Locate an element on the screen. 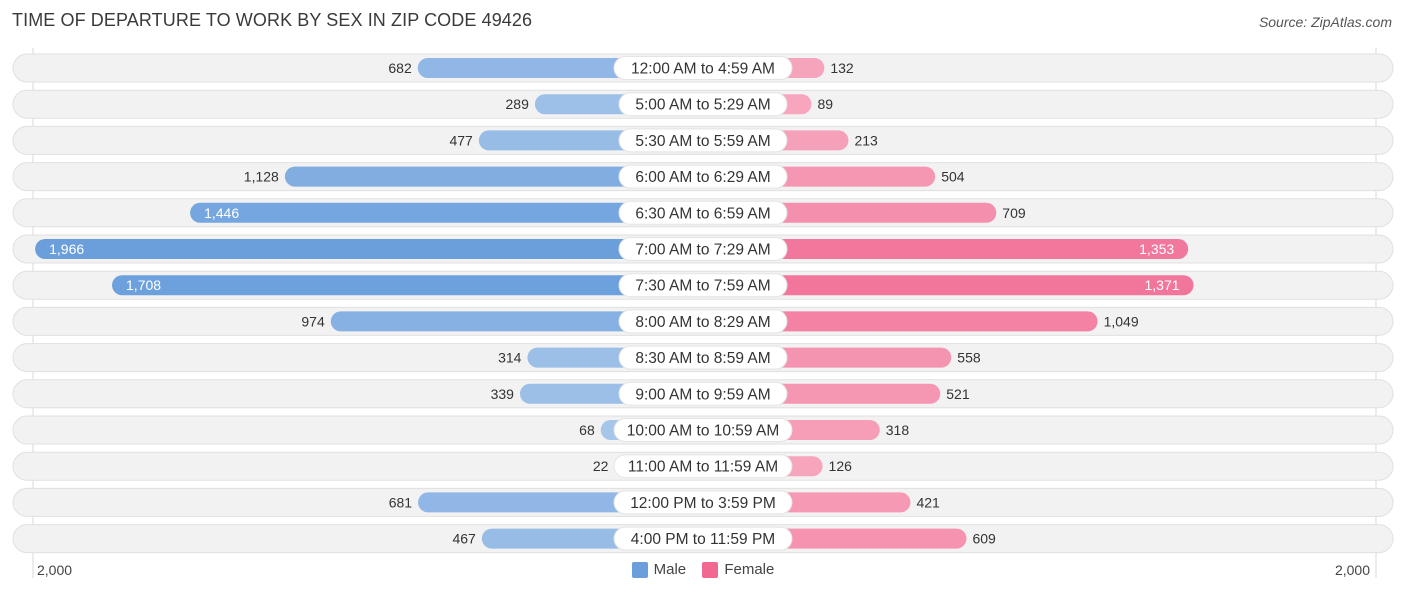 This screenshot has height=595, width=1406. legend-swatch-female is located at coordinates (710, 569).